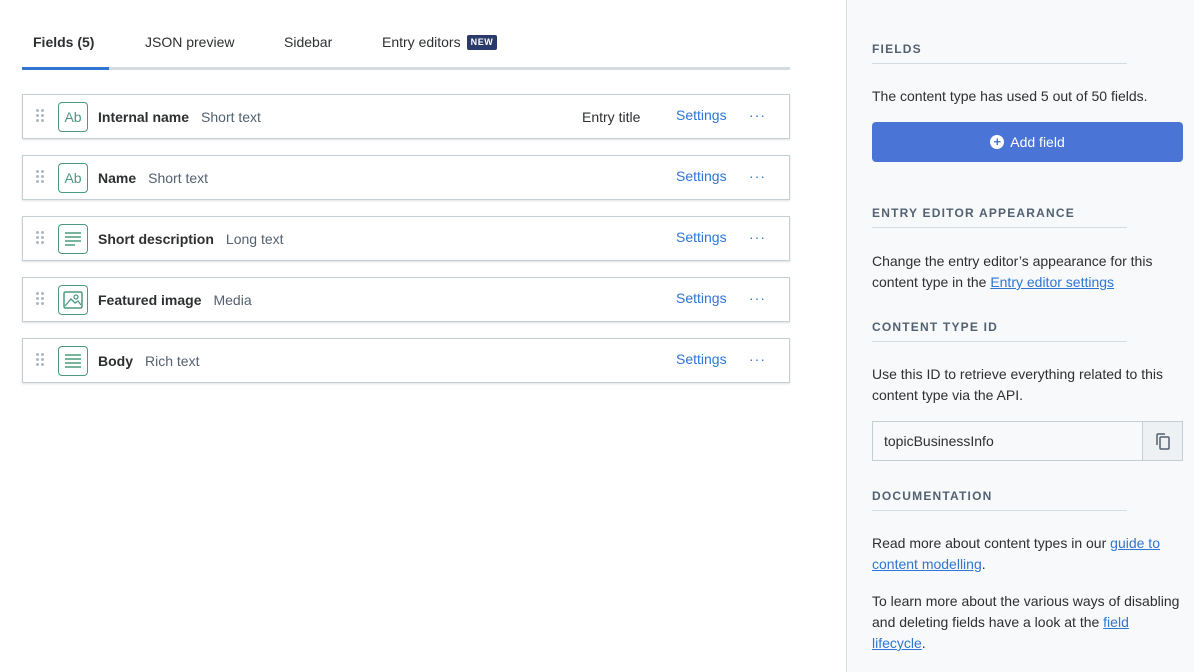 The width and height of the screenshot is (1194, 672). What do you see at coordinates (254, 239) in the screenshot?
I see `field-type: Long text` at bounding box center [254, 239].